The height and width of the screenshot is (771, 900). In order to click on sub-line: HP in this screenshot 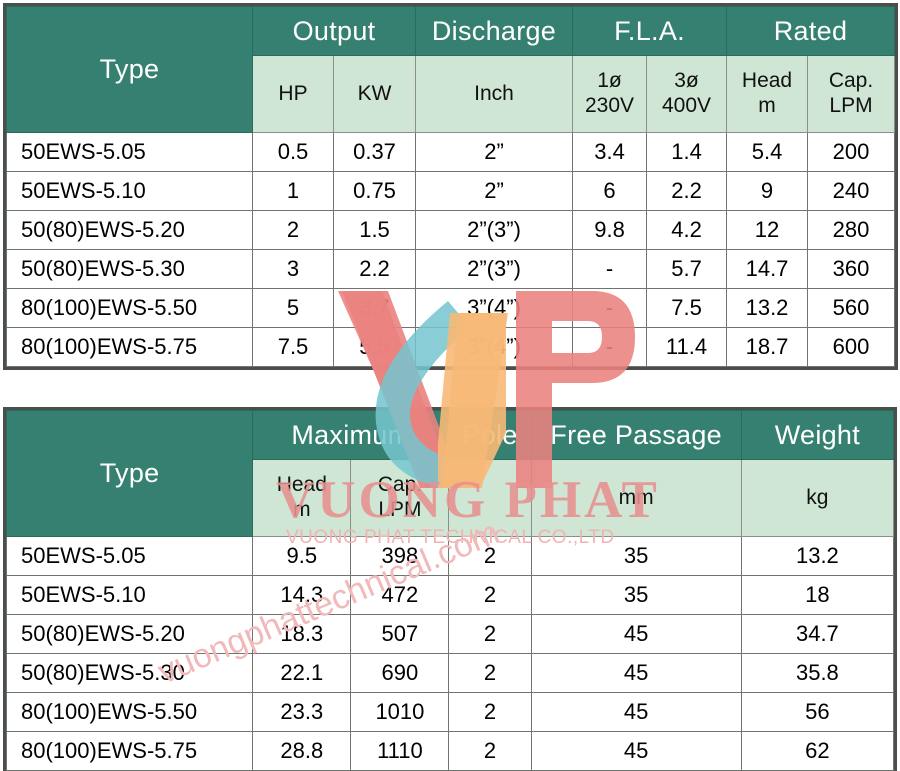, I will do `click(293, 93)`.